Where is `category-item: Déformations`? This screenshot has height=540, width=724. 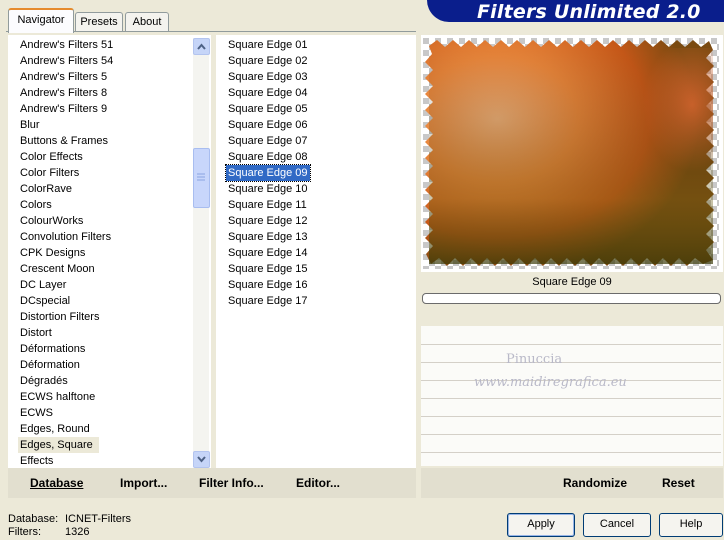 category-item: Déformations is located at coordinates (52, 349).